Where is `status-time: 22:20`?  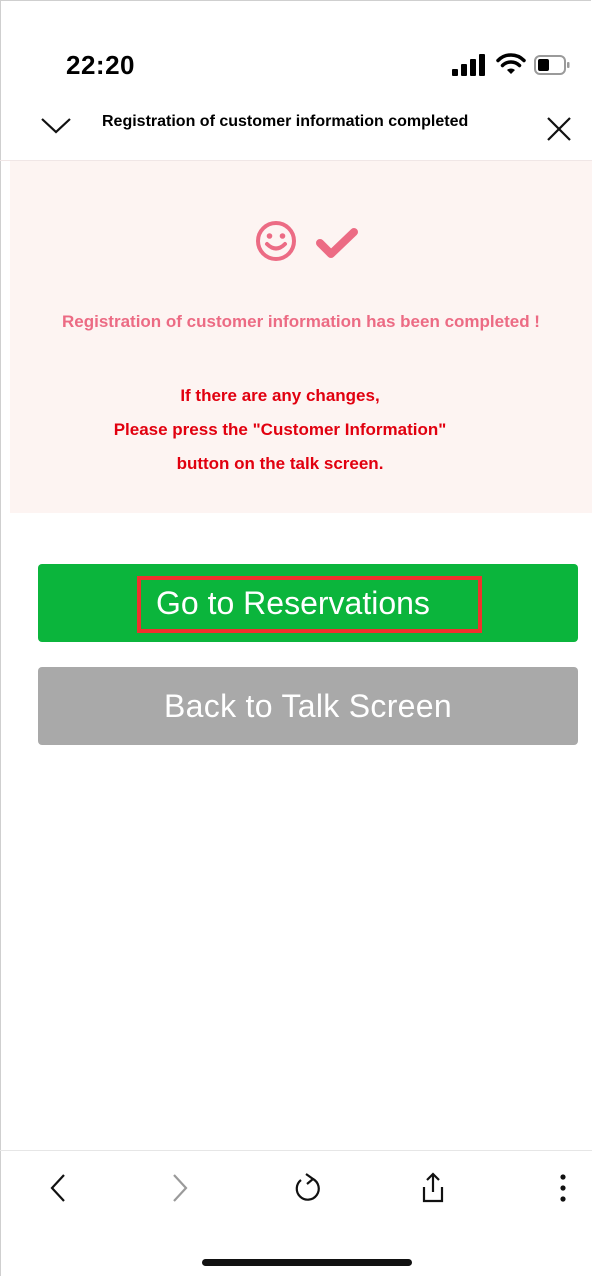
status-time: 22:20 is located at coordinates (100, 65).